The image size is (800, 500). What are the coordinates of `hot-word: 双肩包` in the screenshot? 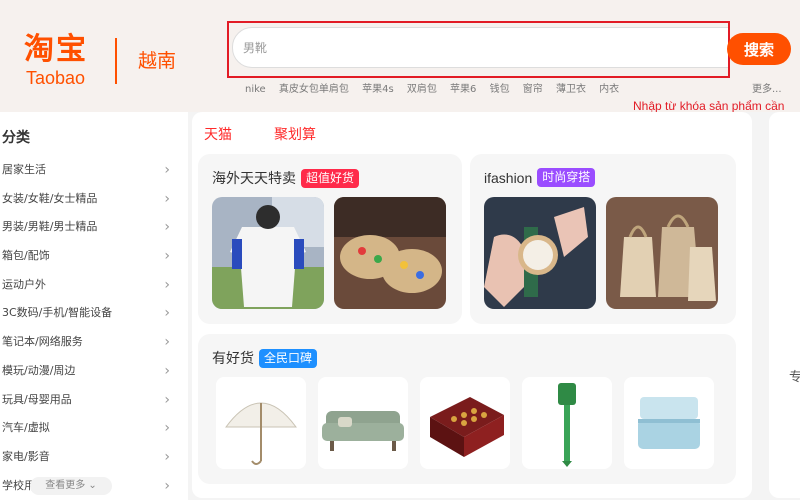 It's located at (422, 89).